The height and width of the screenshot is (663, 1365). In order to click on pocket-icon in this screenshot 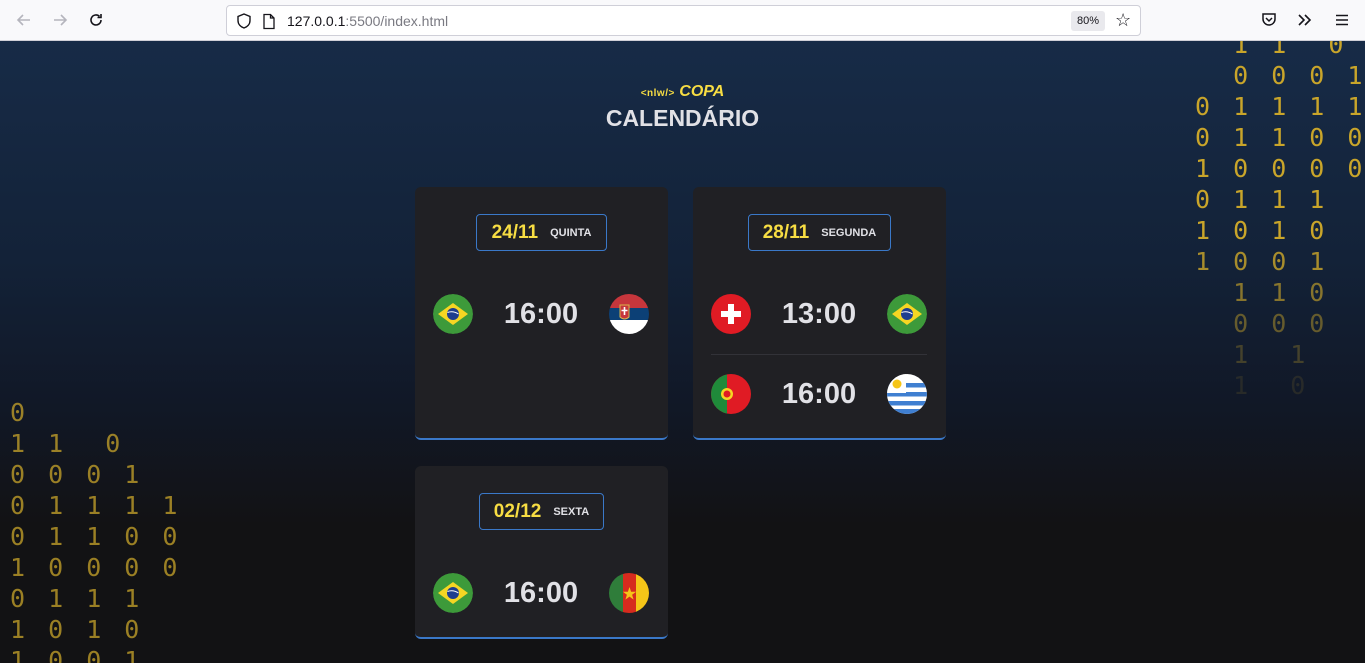, I will do `click(1269, 19)`.